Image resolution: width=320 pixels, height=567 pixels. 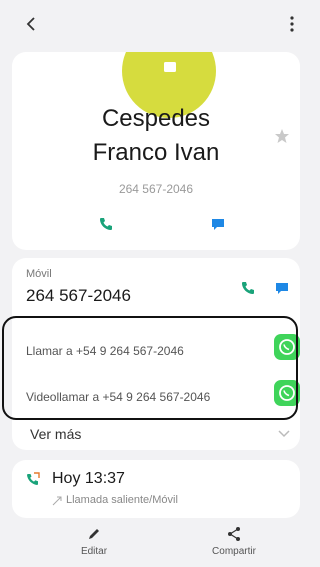 I want to click on contact-name-second: Franco Ivan, so click(x=156, y=152).